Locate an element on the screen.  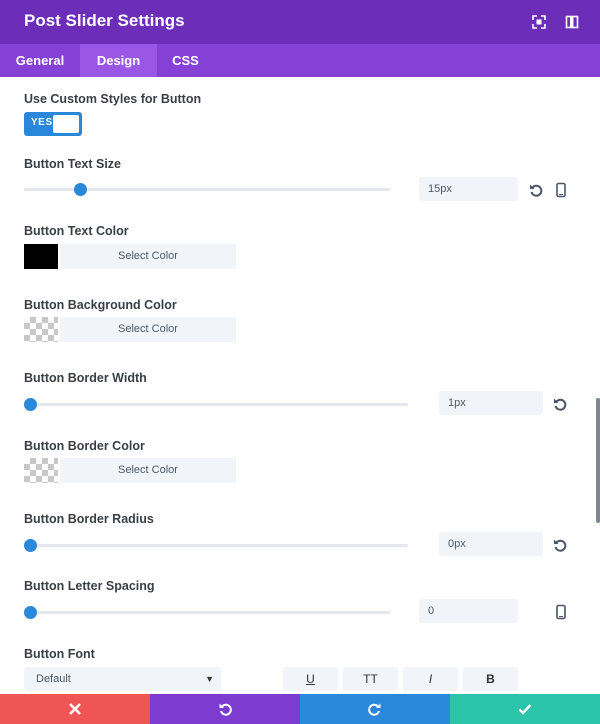
tab-bar: General Design CSS is located at coordinates (300, 60).